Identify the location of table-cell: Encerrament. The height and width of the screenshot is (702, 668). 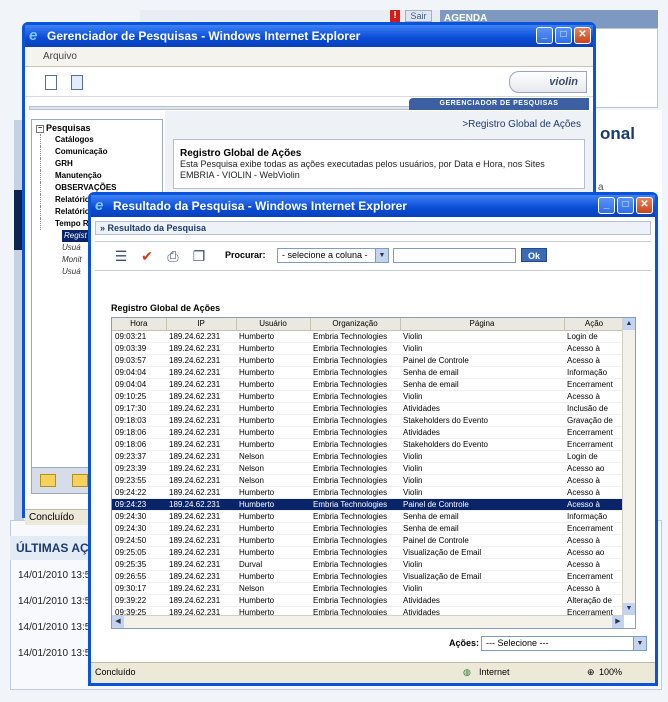
(594, 528).